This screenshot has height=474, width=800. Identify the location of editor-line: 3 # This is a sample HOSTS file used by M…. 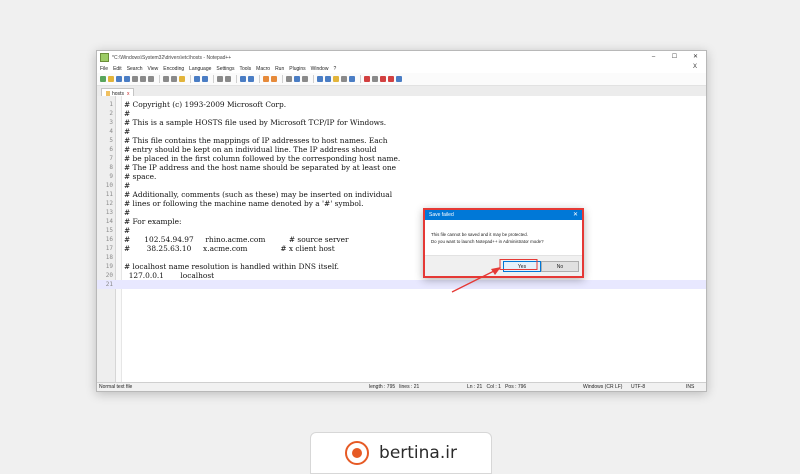
(401, 122).